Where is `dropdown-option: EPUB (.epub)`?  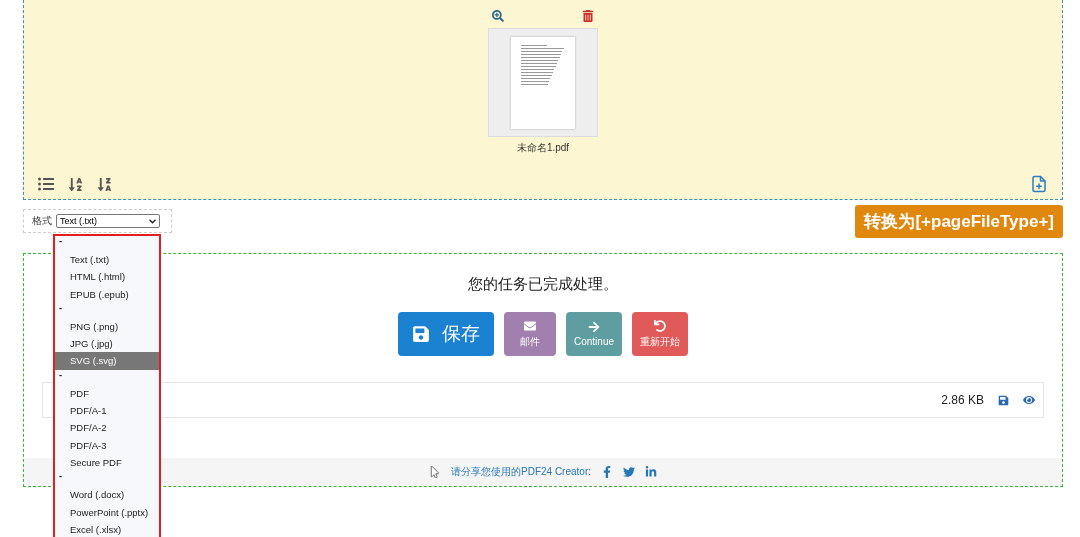 dropdown-option: EPUB (.epub) is located at coordinates (107, 294).